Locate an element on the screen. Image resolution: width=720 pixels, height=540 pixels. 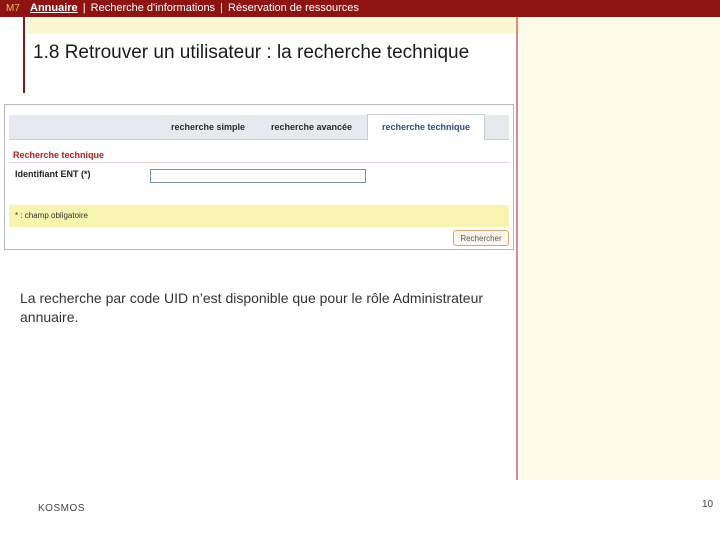
module-tag: M7 is located at coordinates (13, 8).